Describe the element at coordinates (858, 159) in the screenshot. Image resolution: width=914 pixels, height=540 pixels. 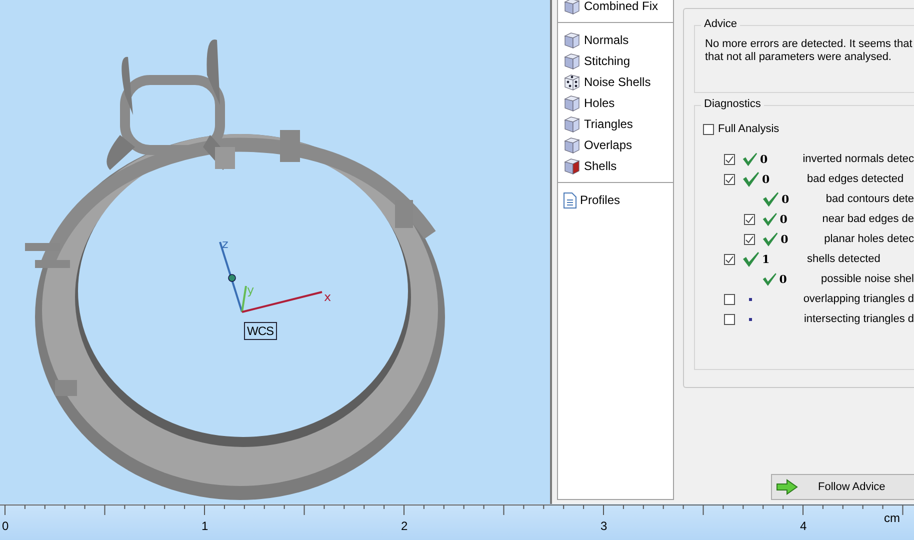
I see `diagnostic-label: inverted normals detec` at that location.